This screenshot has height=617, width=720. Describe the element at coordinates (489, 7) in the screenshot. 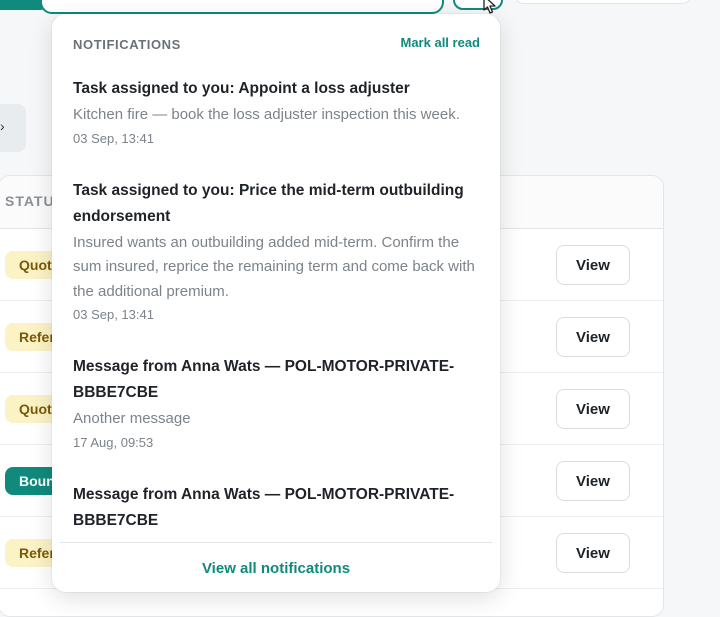

I see `pointer-cursor-icon` at that location.